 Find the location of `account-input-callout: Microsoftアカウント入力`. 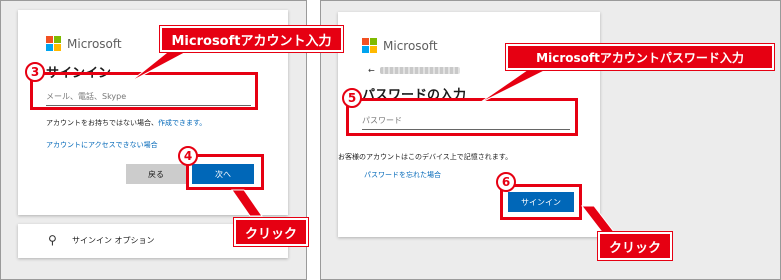

account-input-callout: Microsoftアカウント入力 is located at coordinates (251, 39).